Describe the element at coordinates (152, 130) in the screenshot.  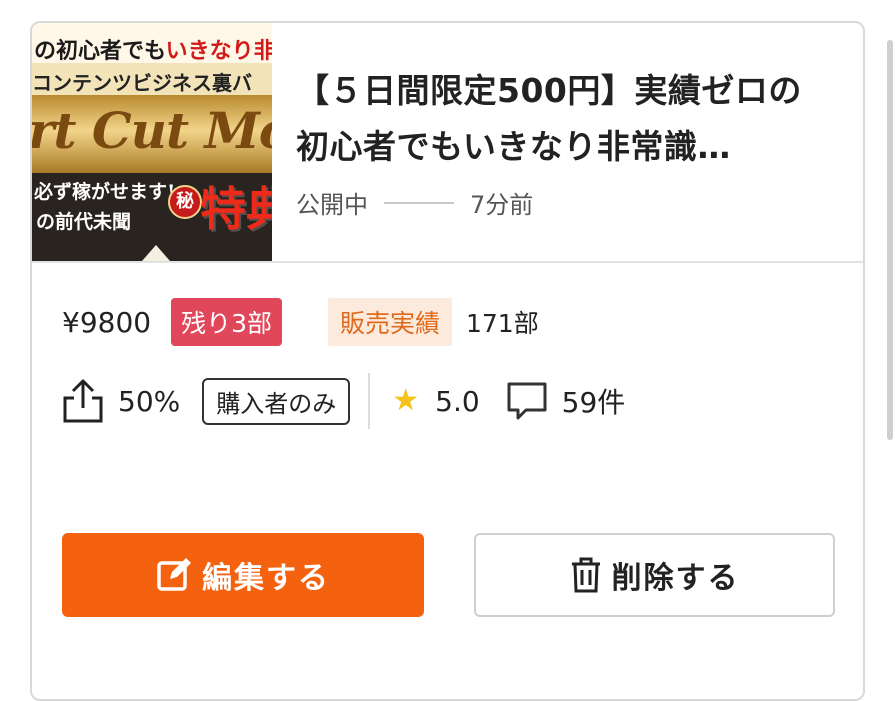
I see `thumbnail-text-logo: rt Cut Mone` at that location.